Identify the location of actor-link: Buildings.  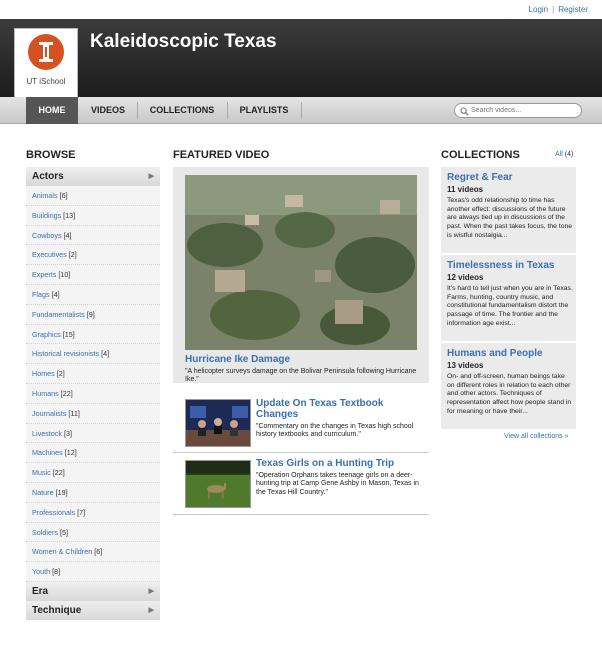
(46, 215).